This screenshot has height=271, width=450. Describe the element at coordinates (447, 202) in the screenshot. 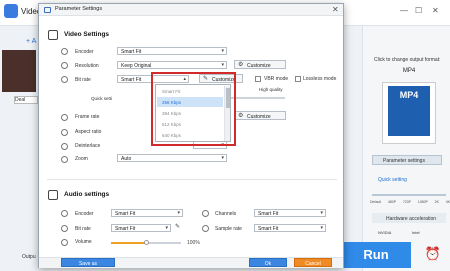

I see `quality-label-4k: 4K` at that location.